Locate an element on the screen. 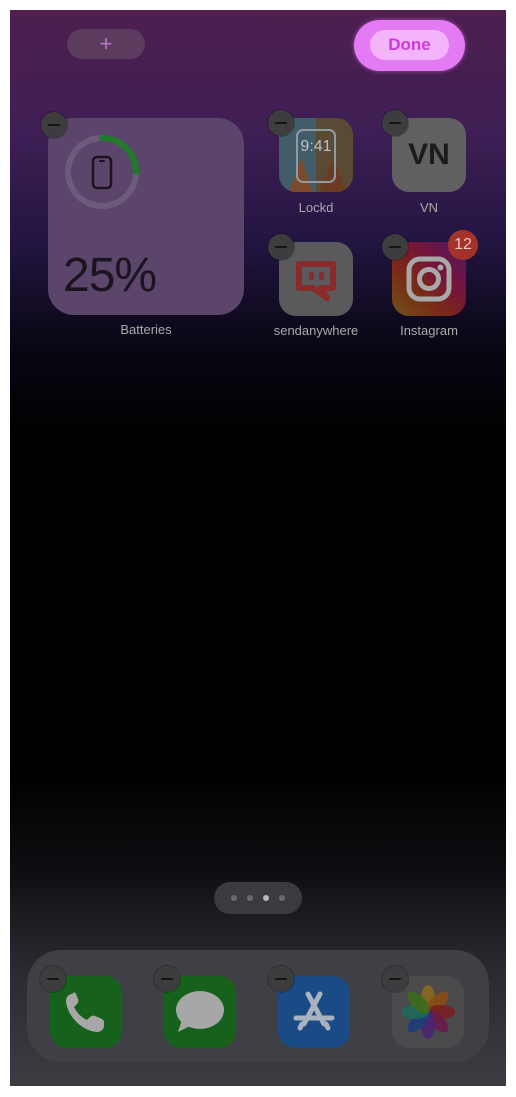 This screenshot has width=516, height=1097. remove-photos-button is located at coordinates (395, 979).